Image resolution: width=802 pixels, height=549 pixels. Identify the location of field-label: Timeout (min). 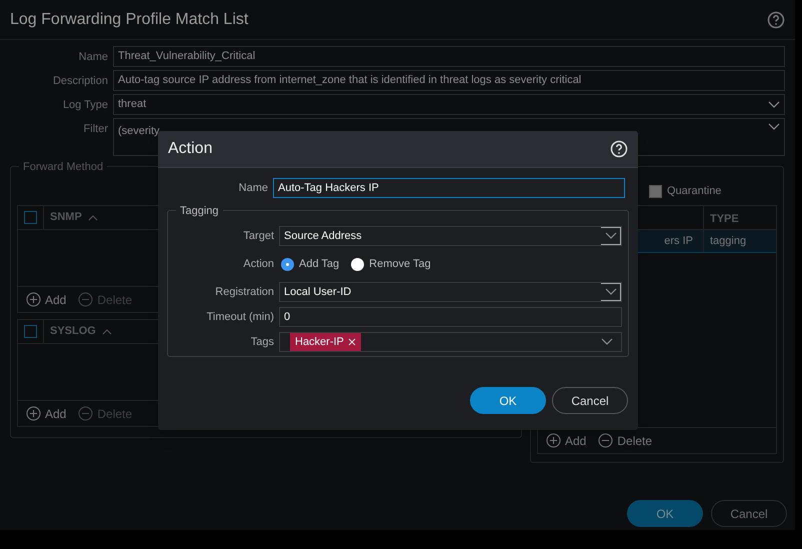
(240, 317).